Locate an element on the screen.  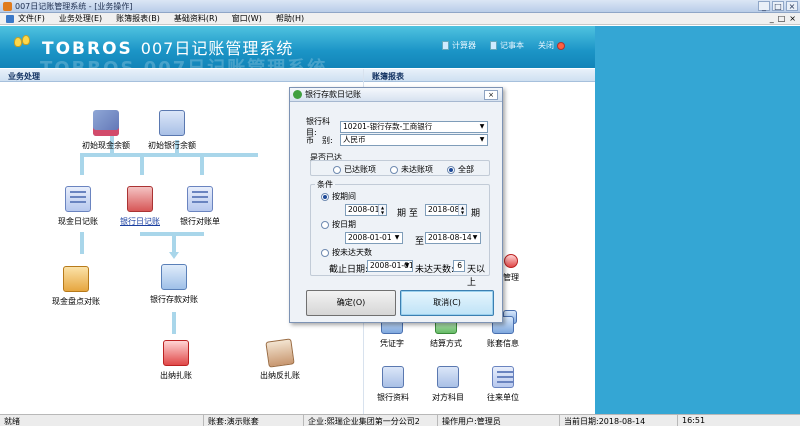
init-cash-balance: 初始现金余额 is located at coordinates (106, 130).